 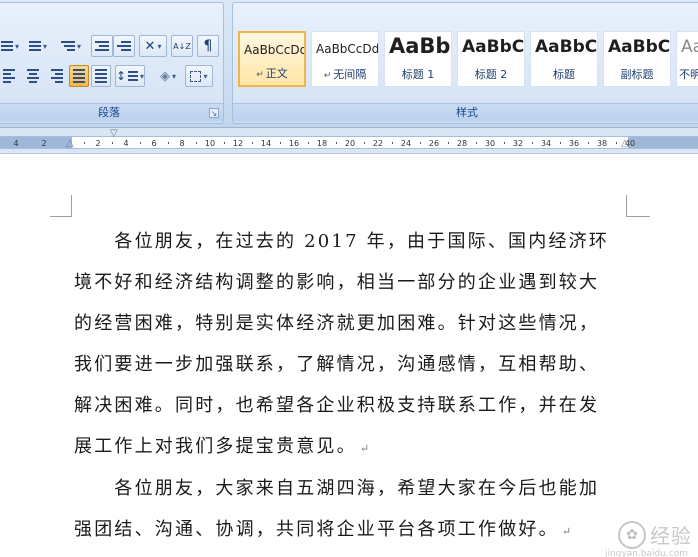 I want to click on ruler-tick-label: 6, so click(x=154, y=143).